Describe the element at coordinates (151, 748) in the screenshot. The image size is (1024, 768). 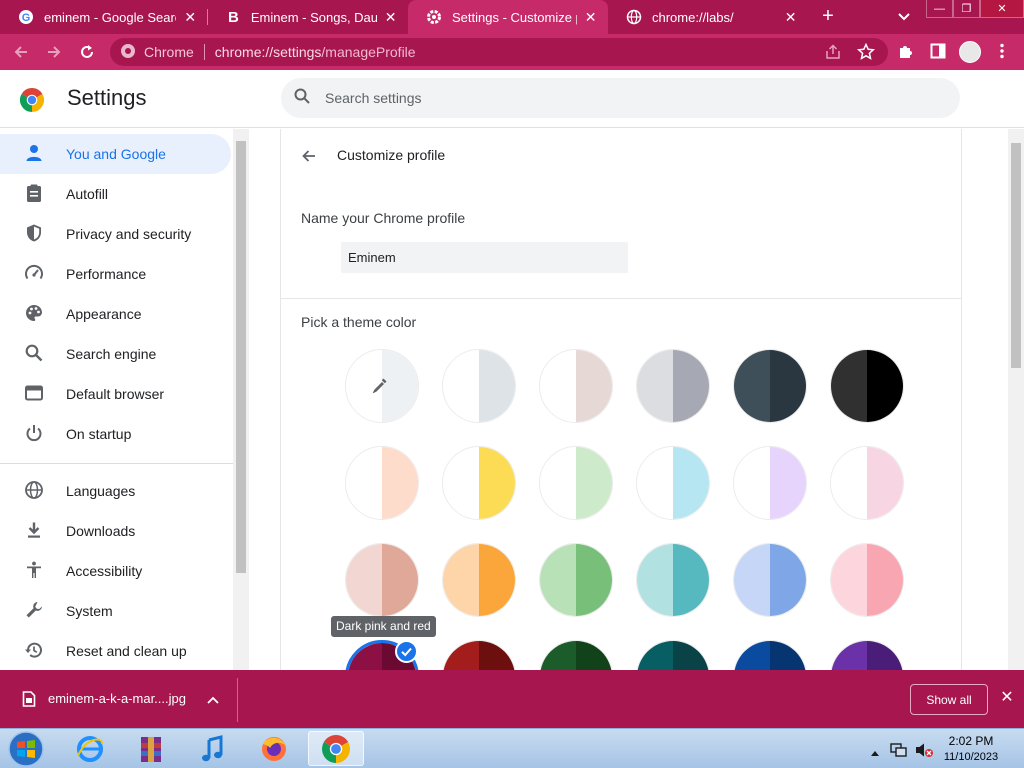
I see `winrar-icon` at that location.